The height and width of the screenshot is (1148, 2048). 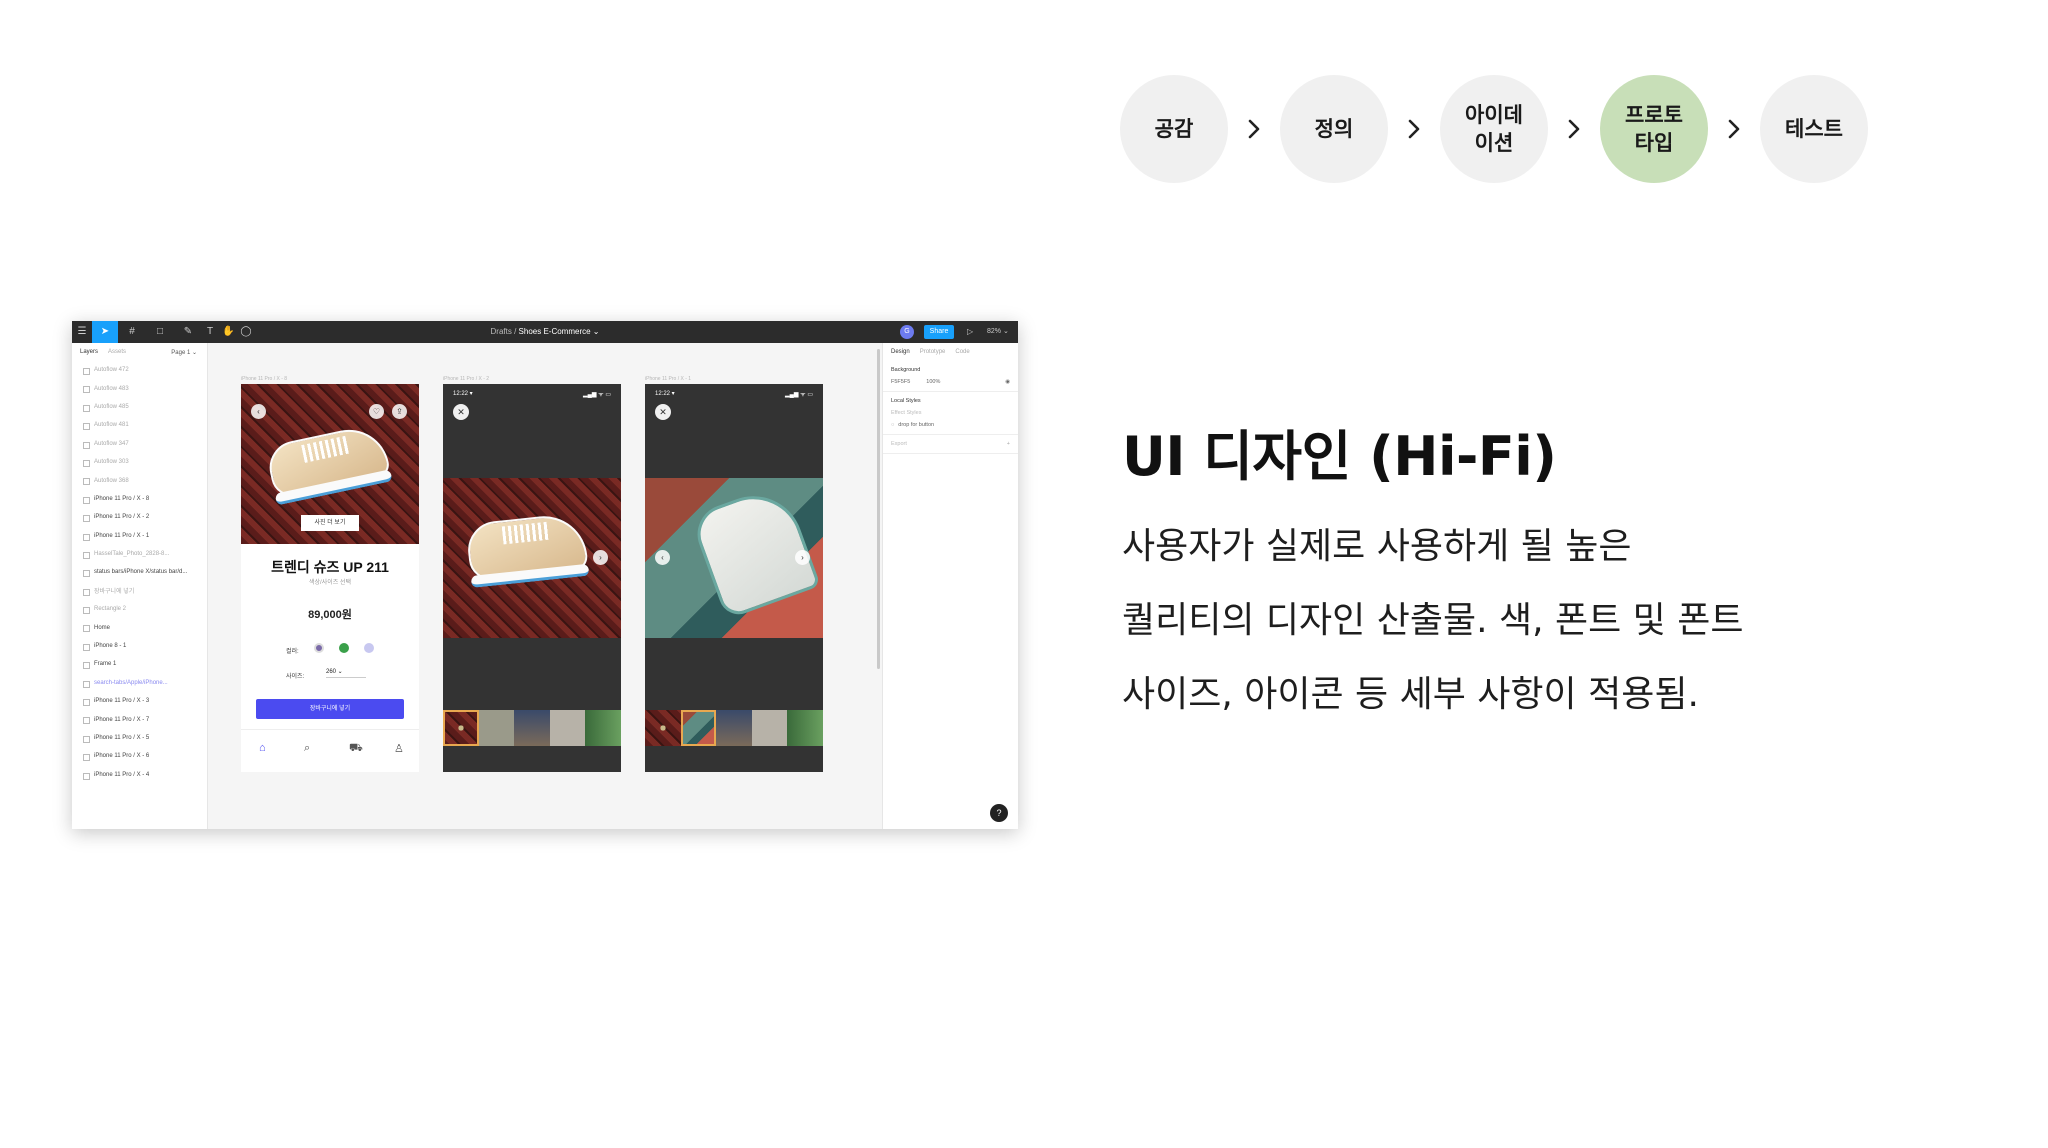 I want to click on design-panel-tabs: Design Prototype Code, so click(x=950, y=352).